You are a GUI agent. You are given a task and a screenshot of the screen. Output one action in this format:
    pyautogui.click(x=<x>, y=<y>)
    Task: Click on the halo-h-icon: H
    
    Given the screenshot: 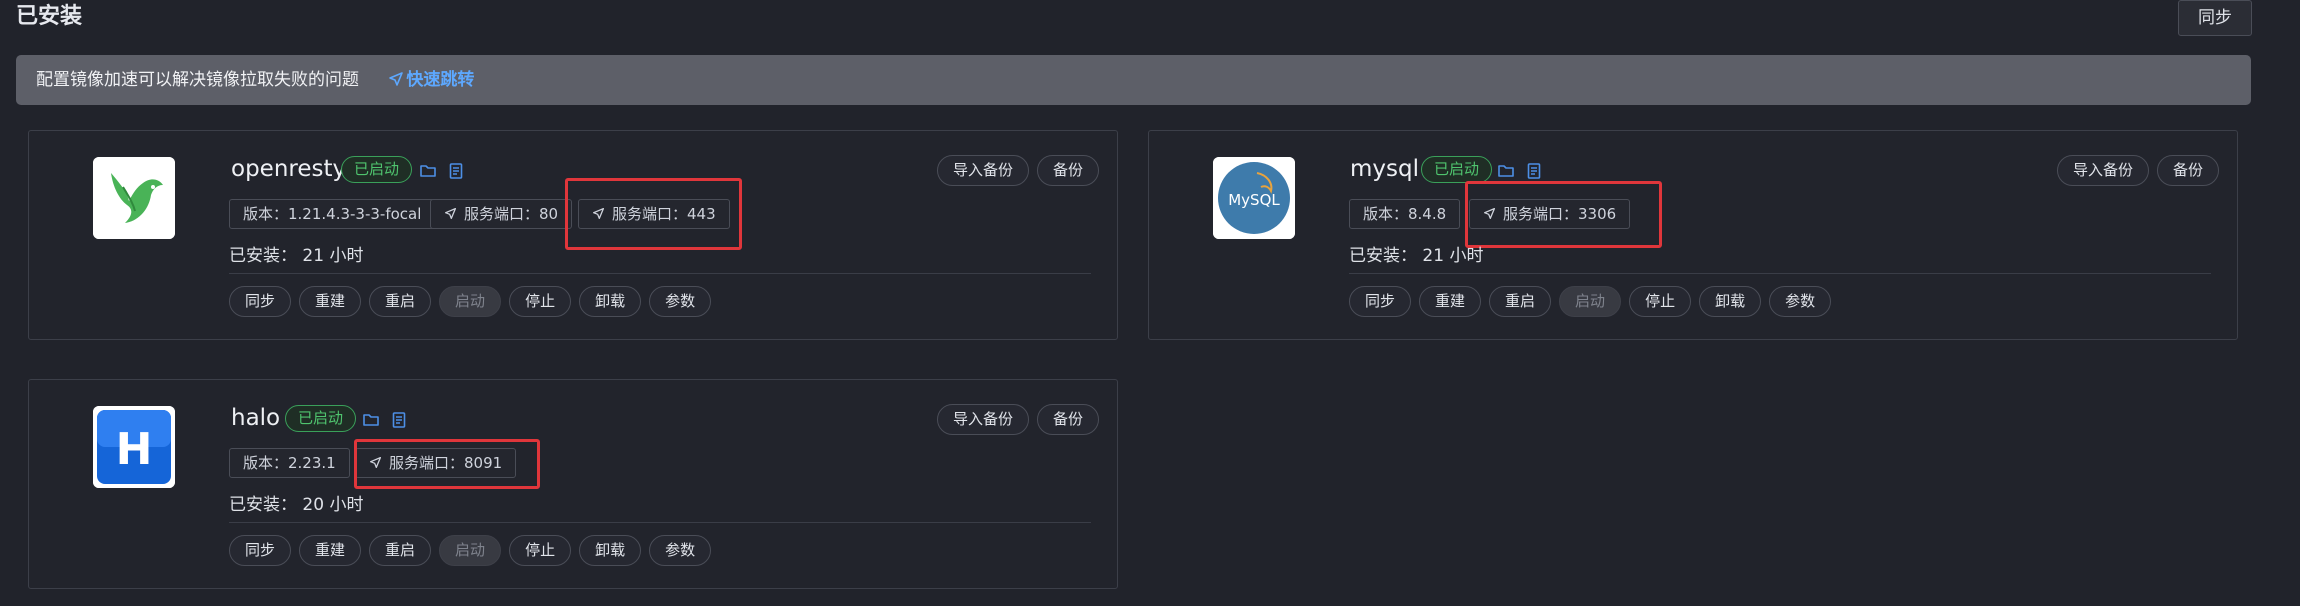 What is the action you would take?
    pyautogui.click(x=134, y=447)
    